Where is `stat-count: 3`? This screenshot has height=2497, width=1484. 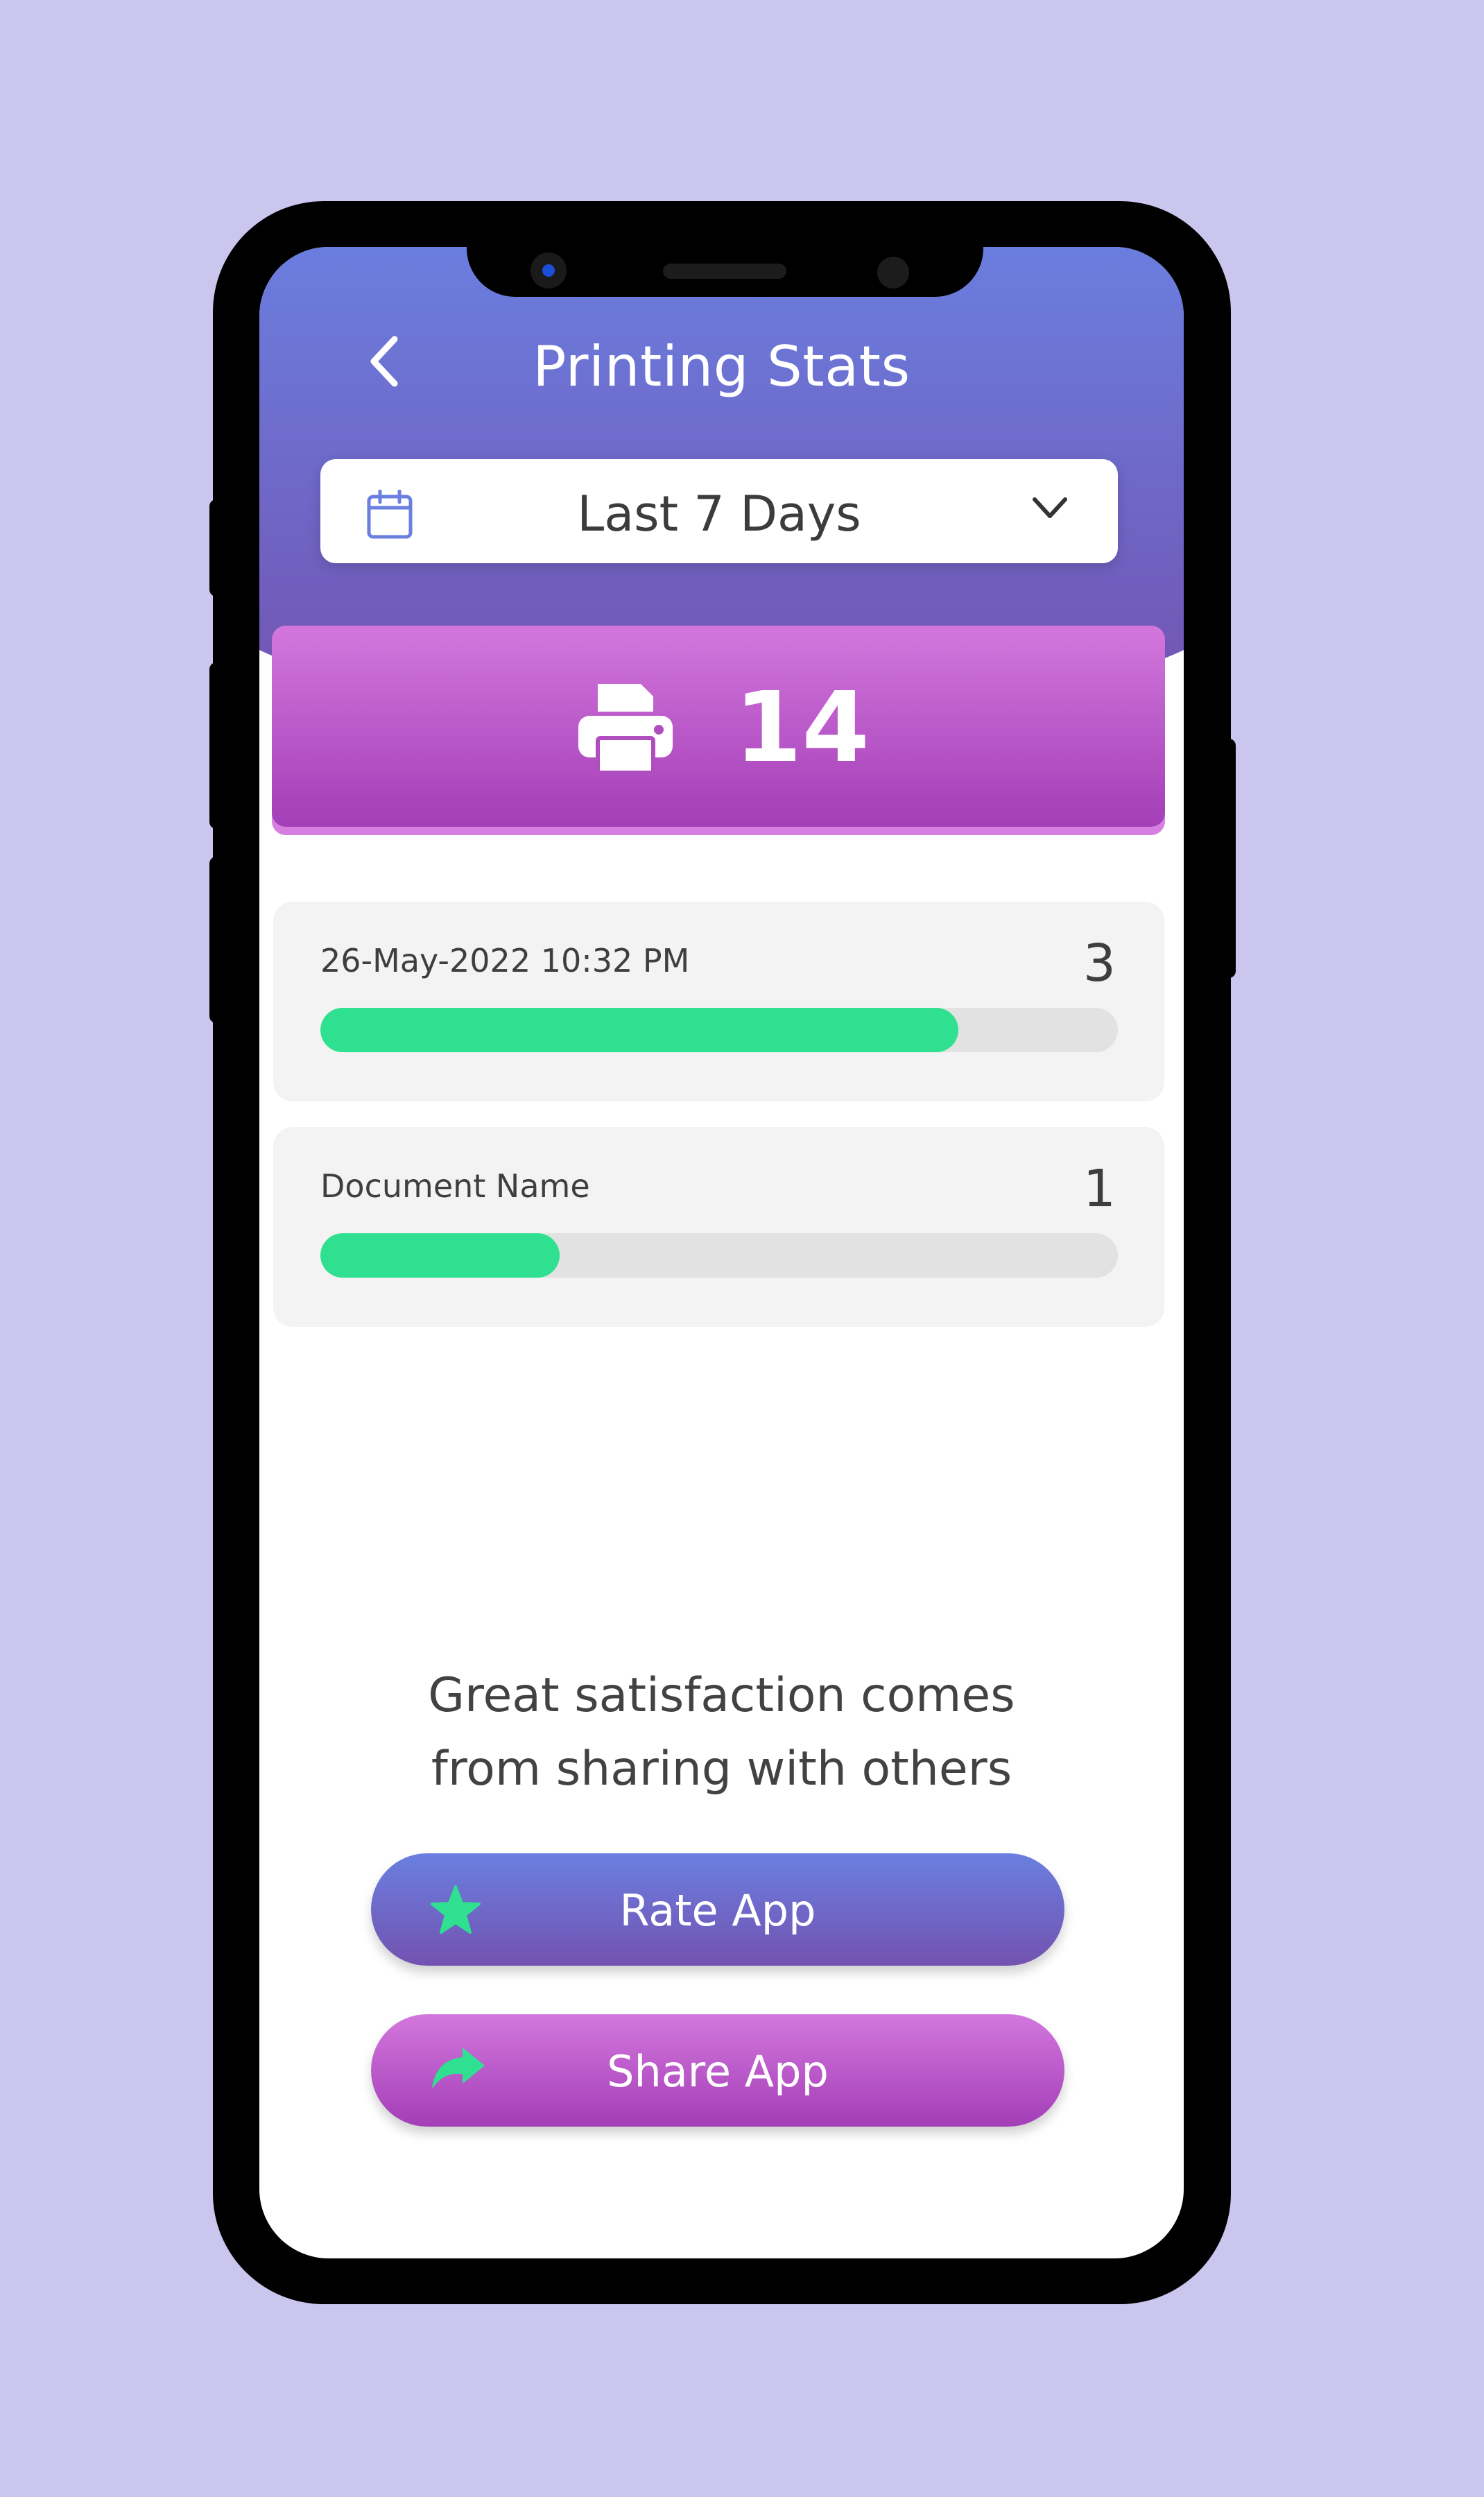 stat-count: 3 is located at coordinates (1099, 963).